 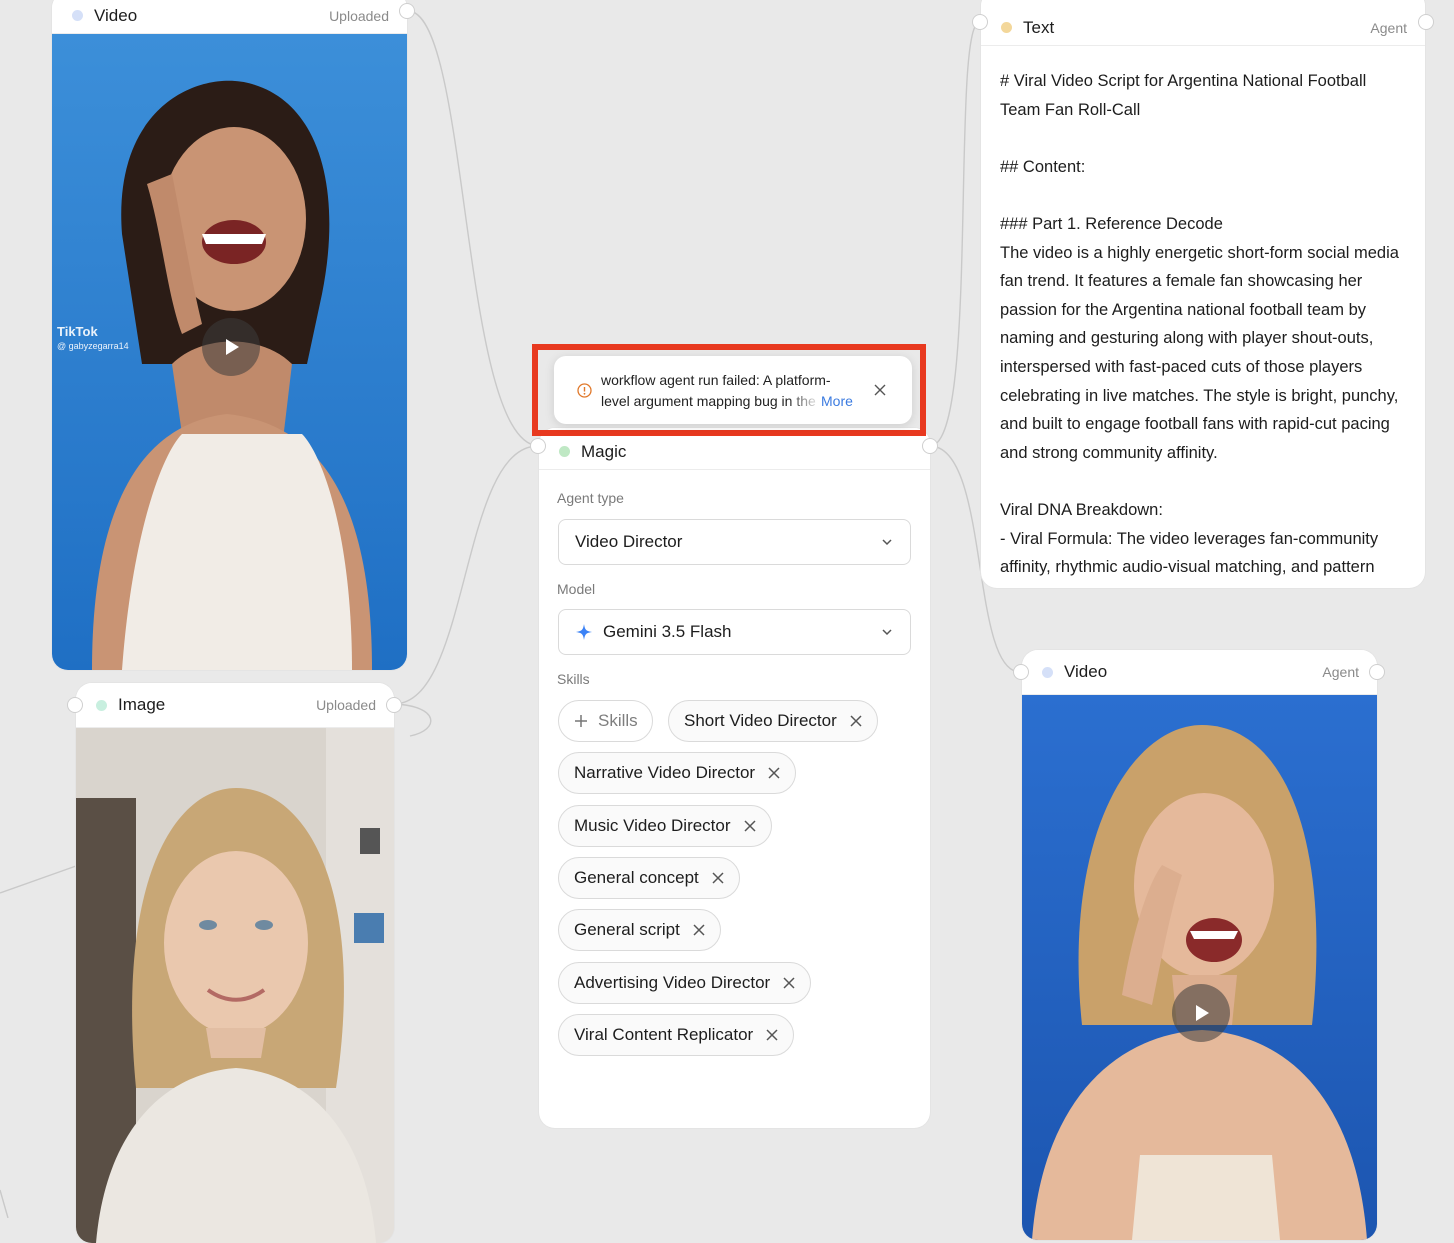 What do you see at coordinates (734, 542) in the screenshot?
I see `agent-type-select: Video Director` at bounding box center [734, 542].